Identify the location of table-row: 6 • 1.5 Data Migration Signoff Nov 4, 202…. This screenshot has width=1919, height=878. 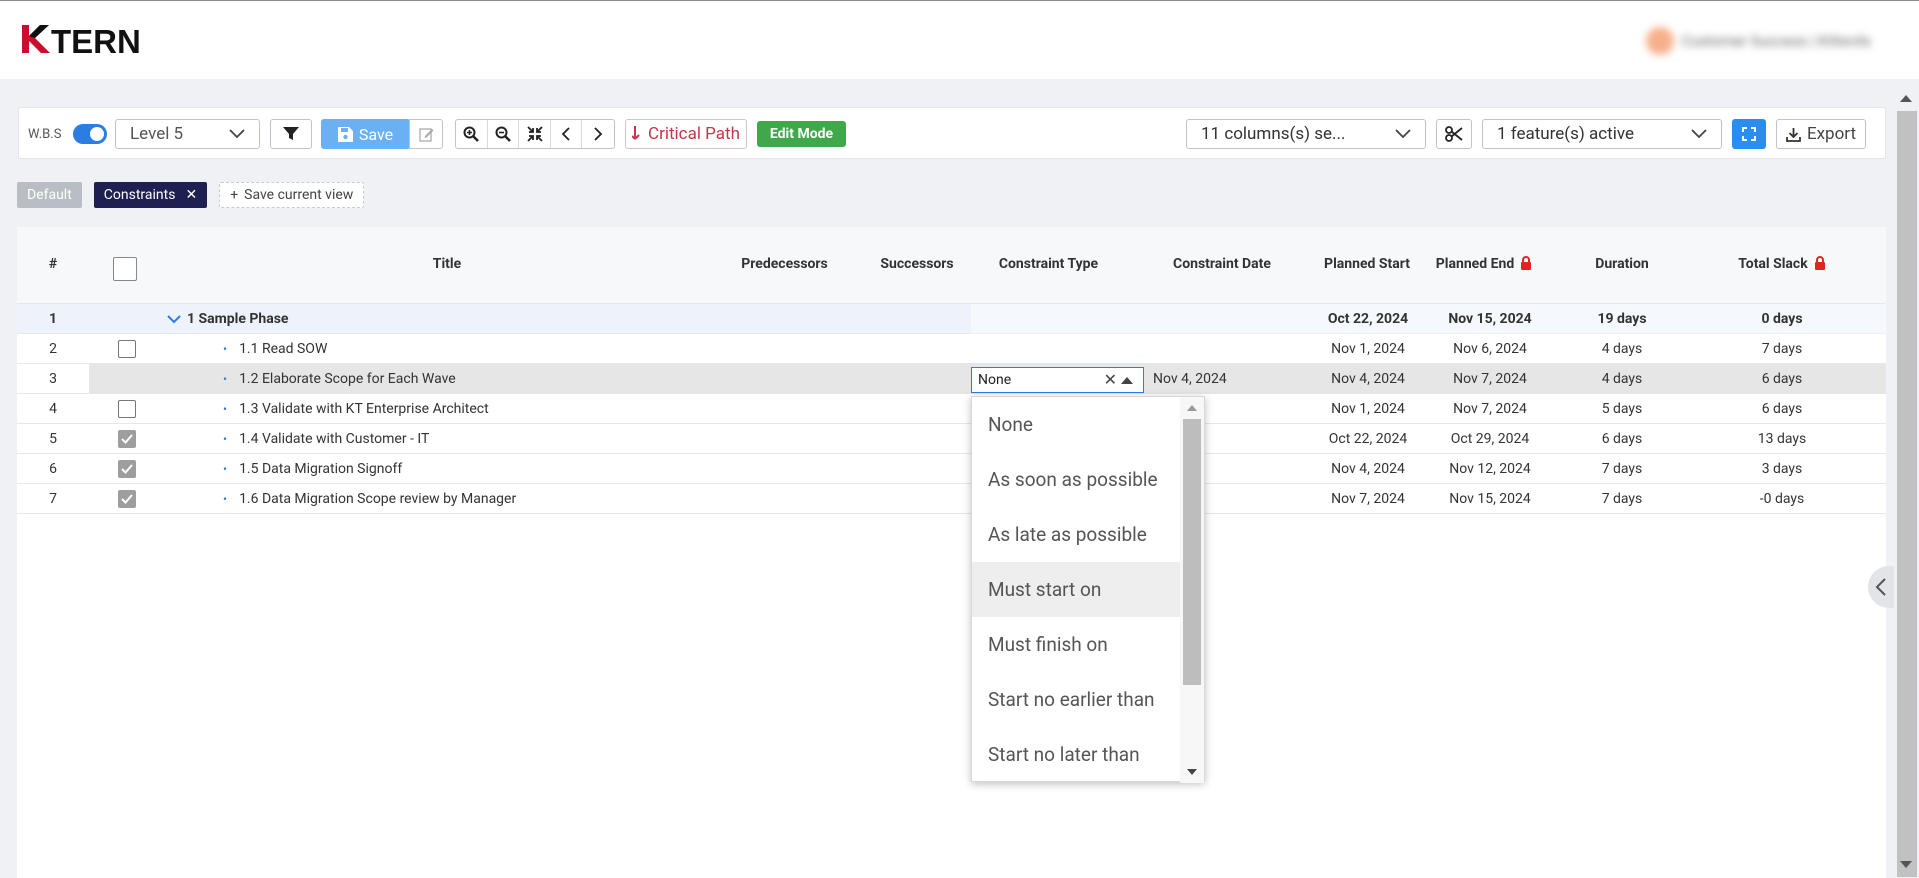
(951, 469).